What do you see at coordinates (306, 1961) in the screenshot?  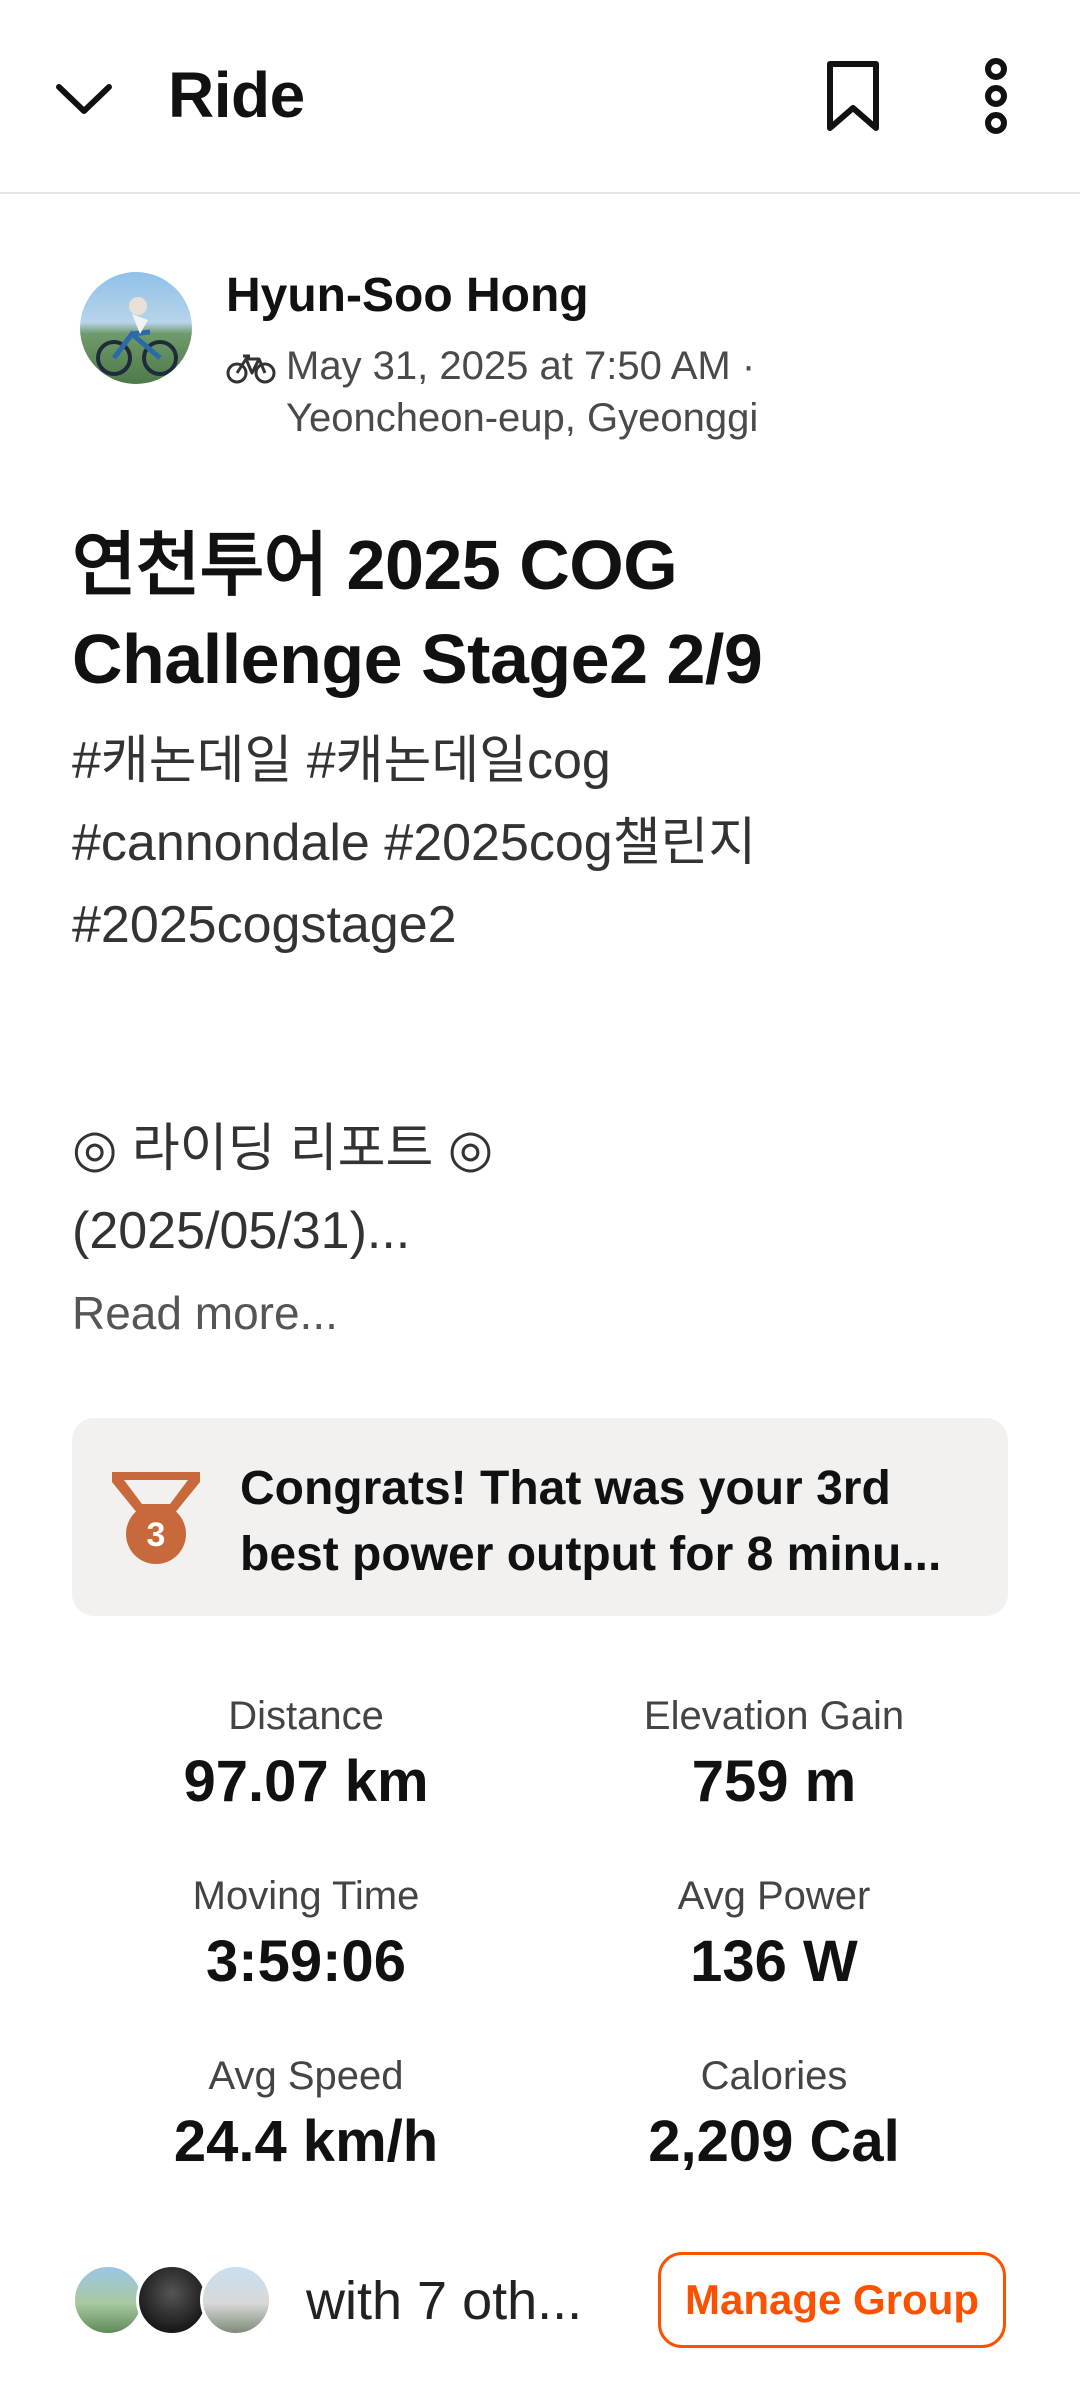 I see `stat-value: 3:59:06` at bounding box center [306, 1961].